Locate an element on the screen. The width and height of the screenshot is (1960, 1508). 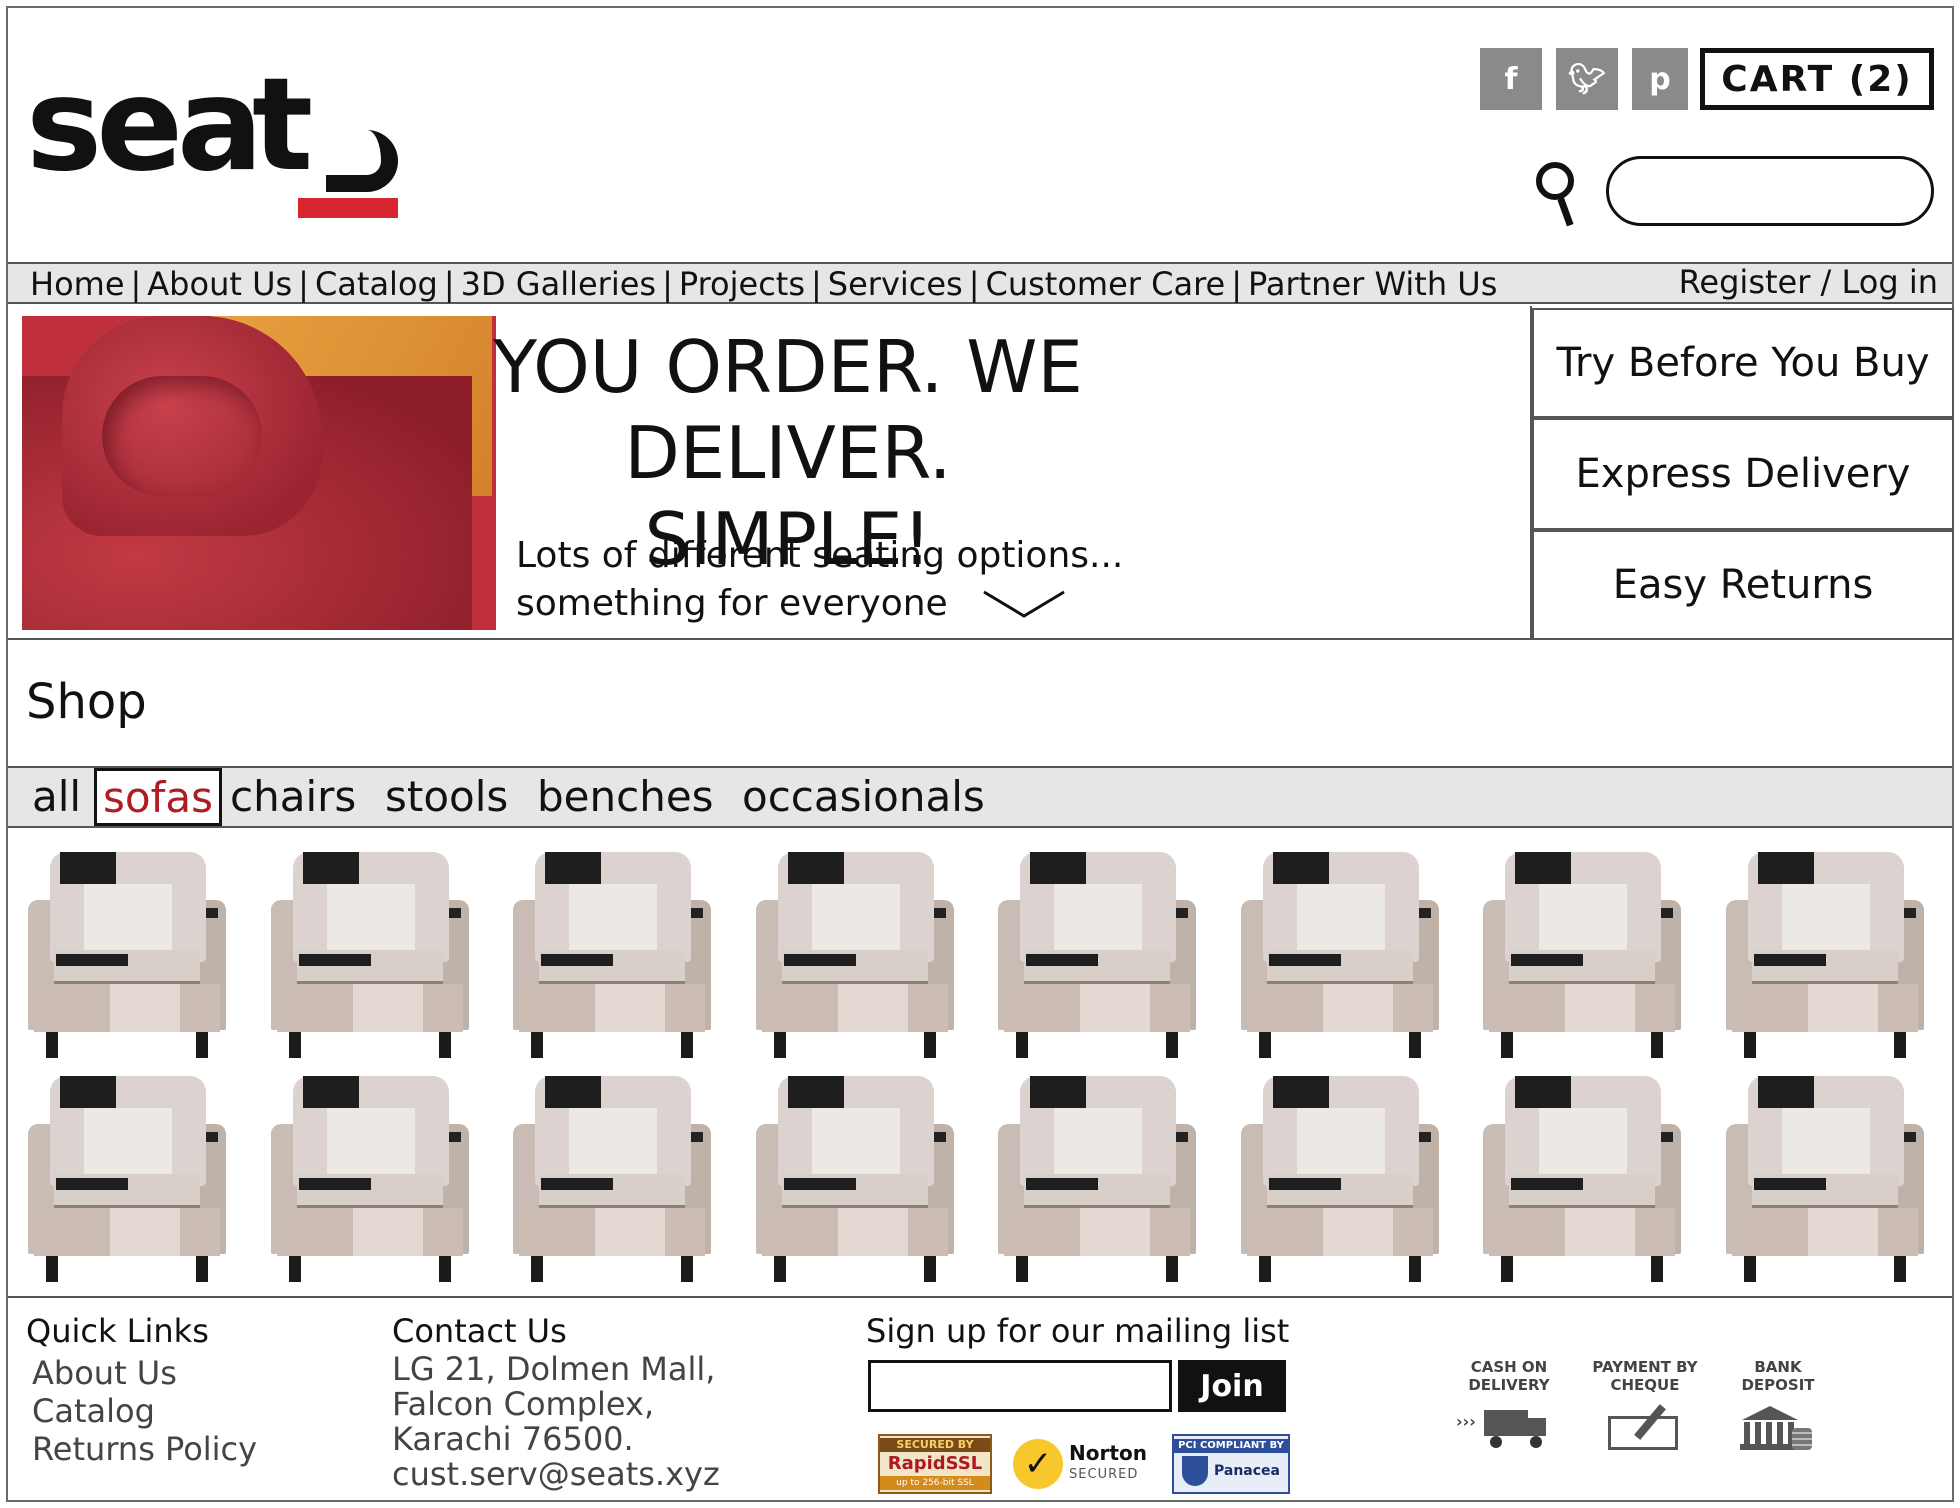
pci-compliant-badge: PCI COMPLIANT BY Panacea is located at coordinates (1231, 1464).